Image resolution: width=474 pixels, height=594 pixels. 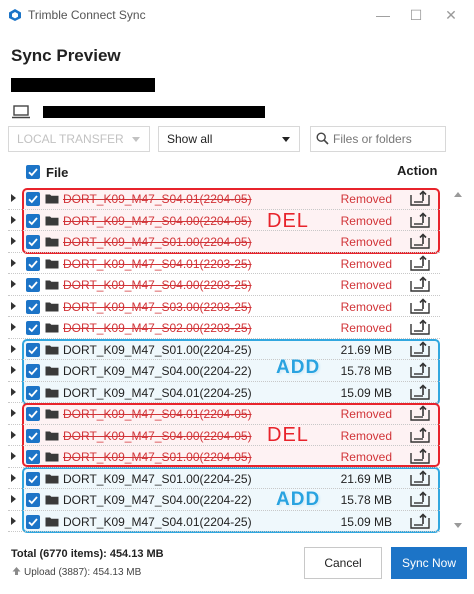 What do you see at coordinates (416, 15) in the screenshot?
I see `maximize-button: ☐` at bounding box center [416, 15].